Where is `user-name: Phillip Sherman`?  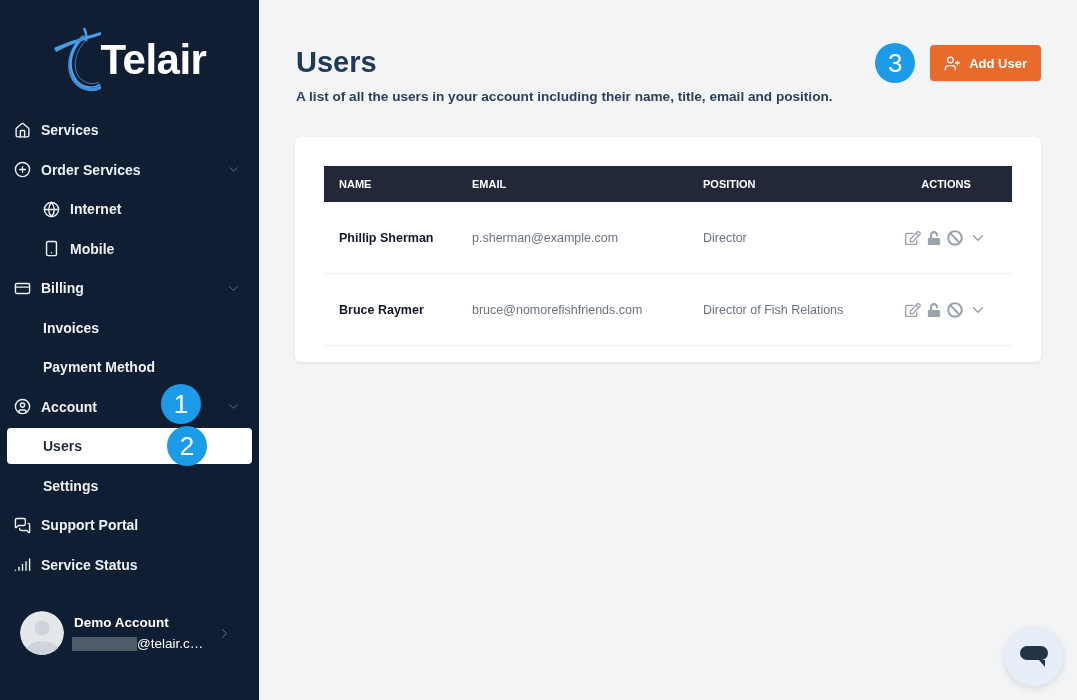 user-name: Phillip Sherman is located at coordinates (386, 237).